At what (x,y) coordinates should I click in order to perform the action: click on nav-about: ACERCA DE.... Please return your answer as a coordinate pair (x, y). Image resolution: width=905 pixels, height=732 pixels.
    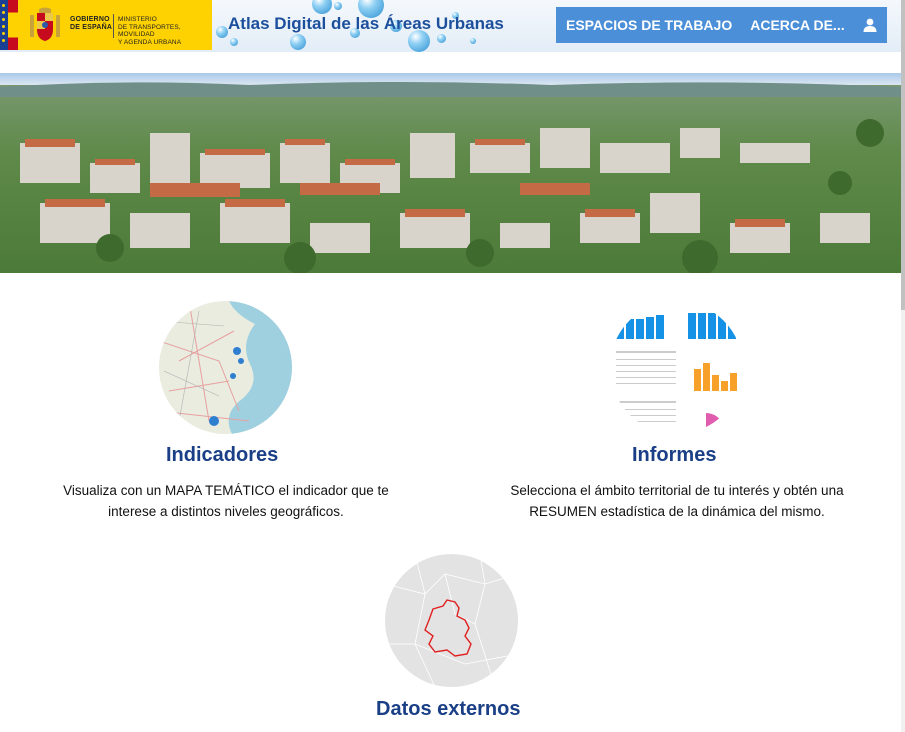
    Looking at the image, I should click on (797, 25).